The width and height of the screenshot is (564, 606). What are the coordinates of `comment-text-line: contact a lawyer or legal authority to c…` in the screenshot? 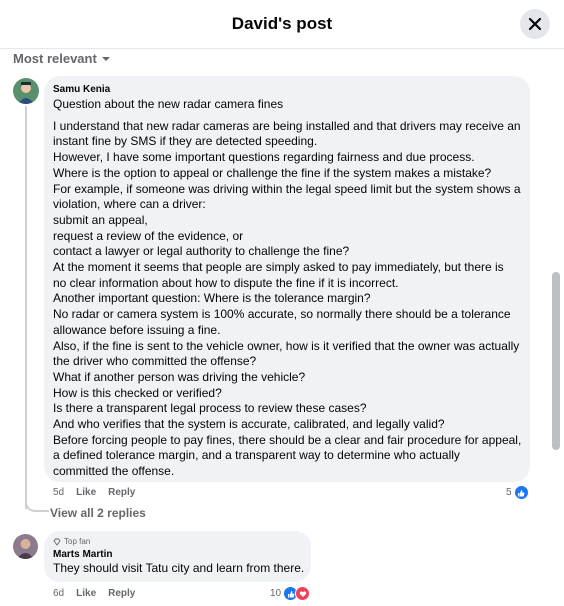 It's located at (201, 251).